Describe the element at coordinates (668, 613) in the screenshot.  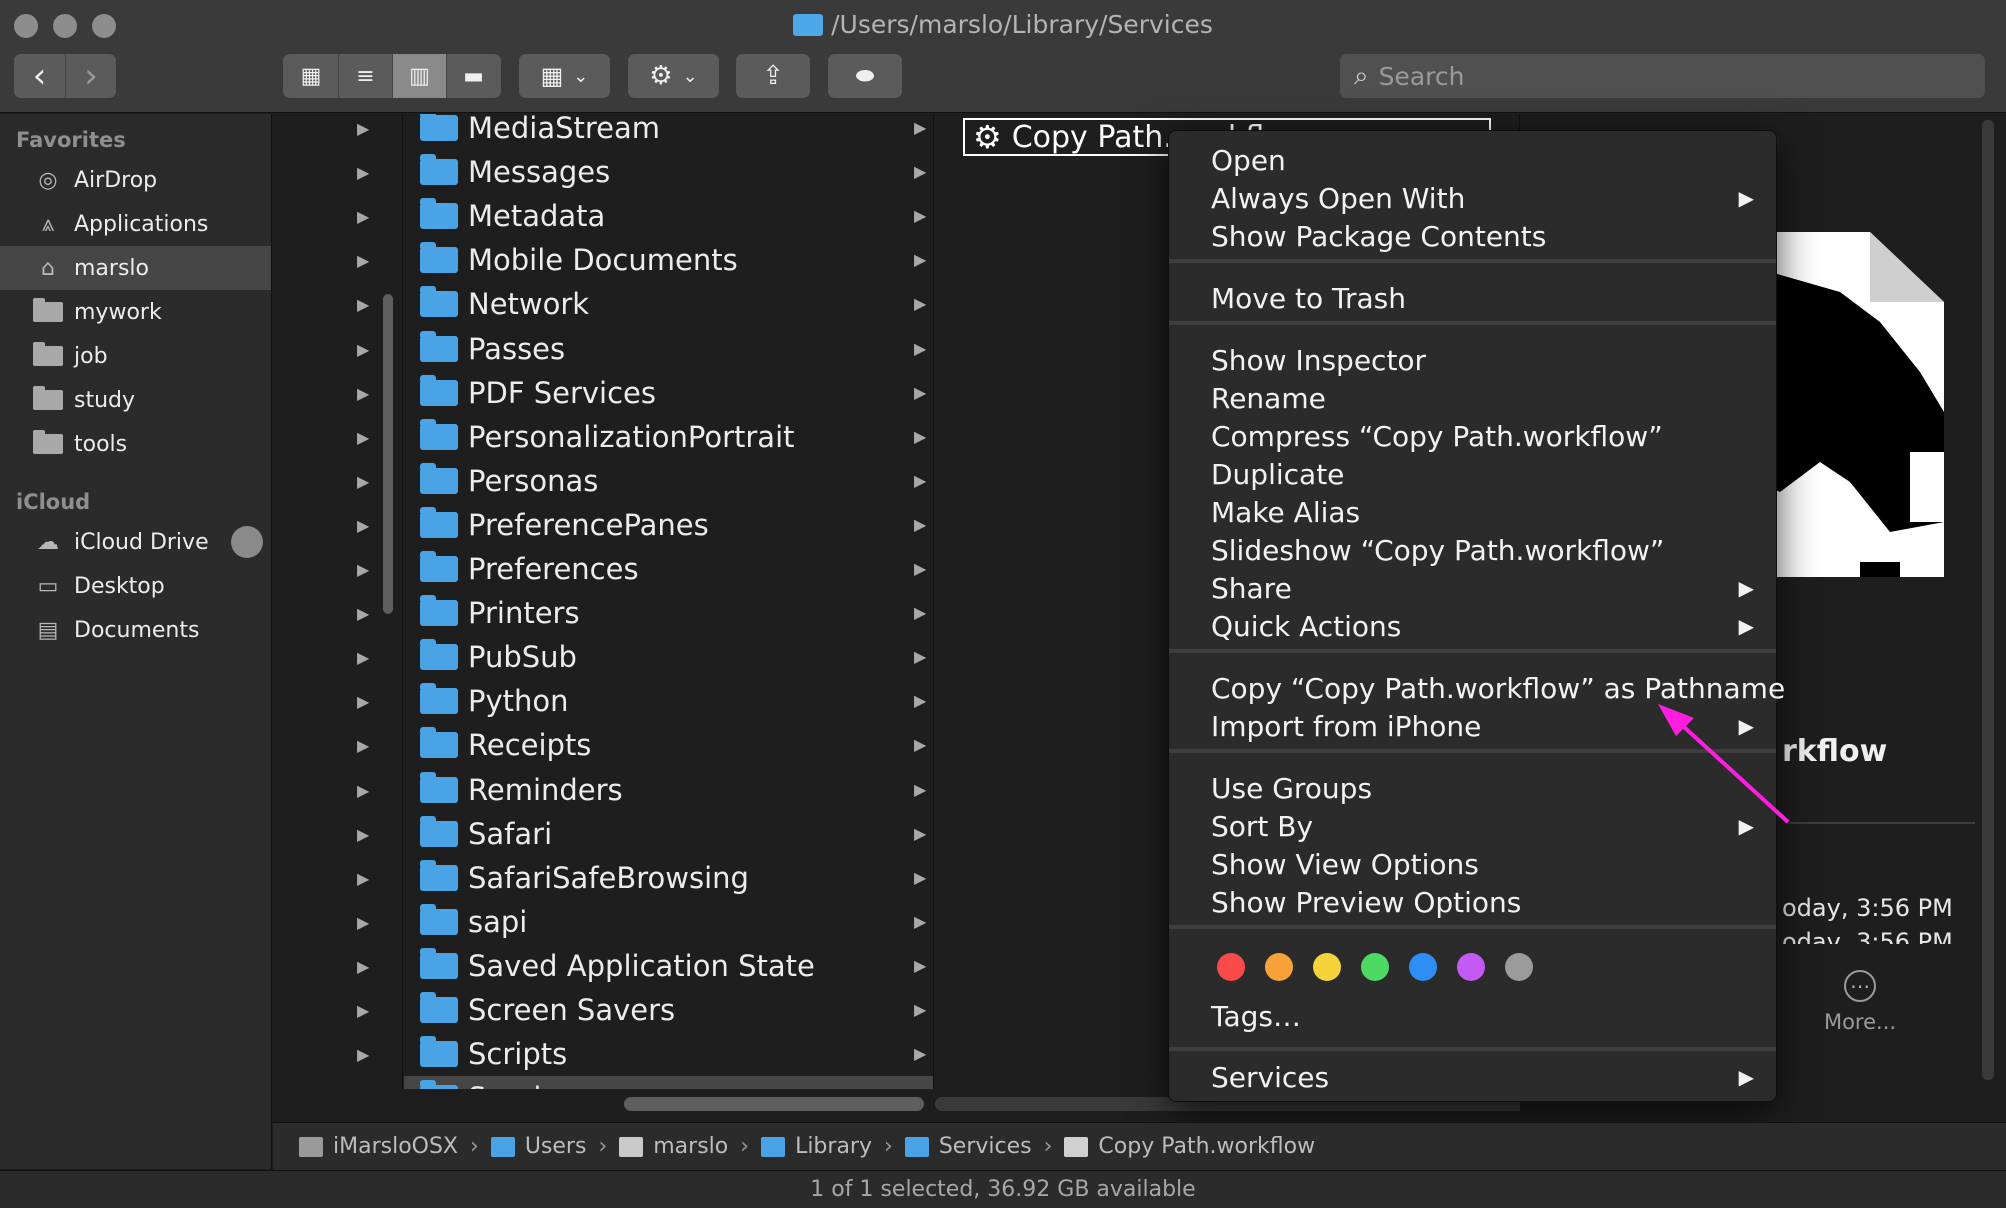
I see `list-item: Printers ▶` at that location.